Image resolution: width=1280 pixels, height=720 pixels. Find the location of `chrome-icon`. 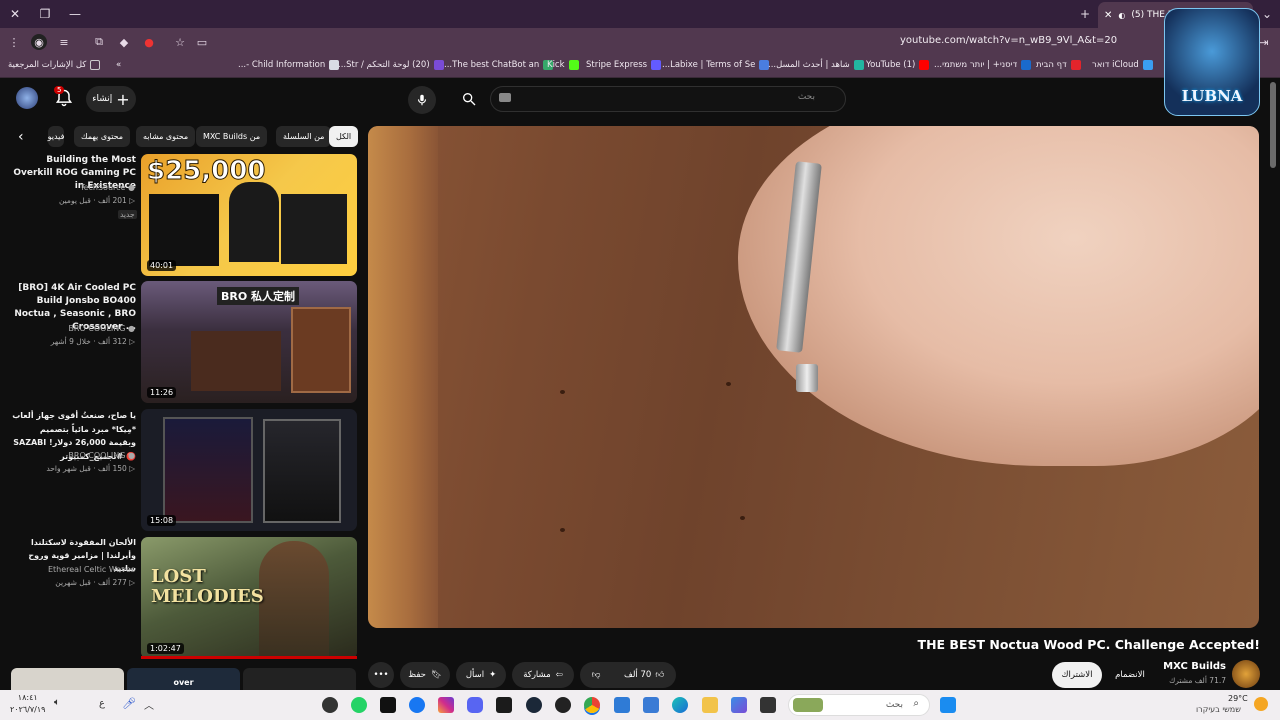

chrome-icon is located at coordinates (592, 705).